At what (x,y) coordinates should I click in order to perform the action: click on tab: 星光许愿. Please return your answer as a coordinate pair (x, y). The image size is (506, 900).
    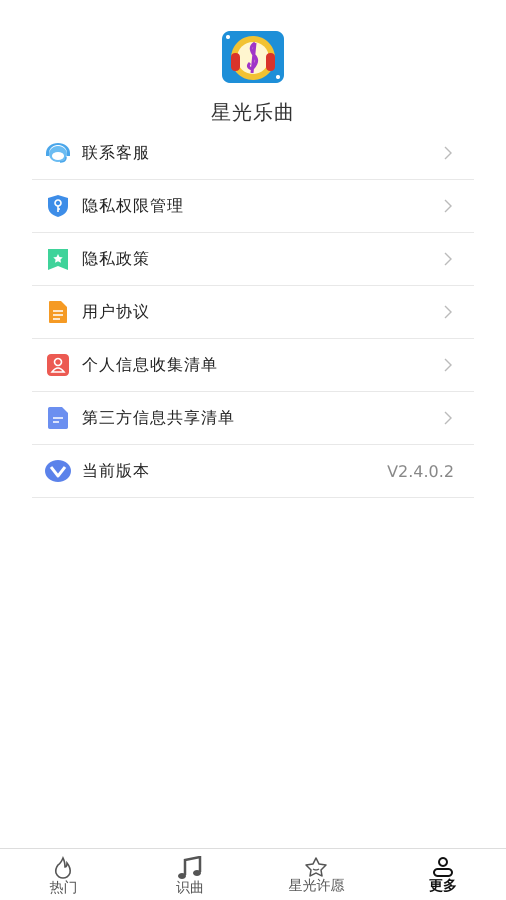
    Looking at the image, I should click on (316, 874).